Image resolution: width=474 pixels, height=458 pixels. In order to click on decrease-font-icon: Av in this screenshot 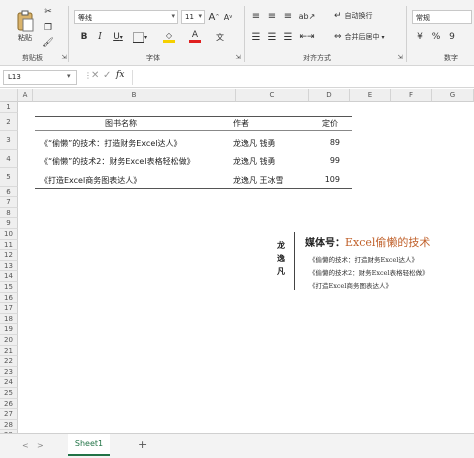, I will do `click(228, 17)`.